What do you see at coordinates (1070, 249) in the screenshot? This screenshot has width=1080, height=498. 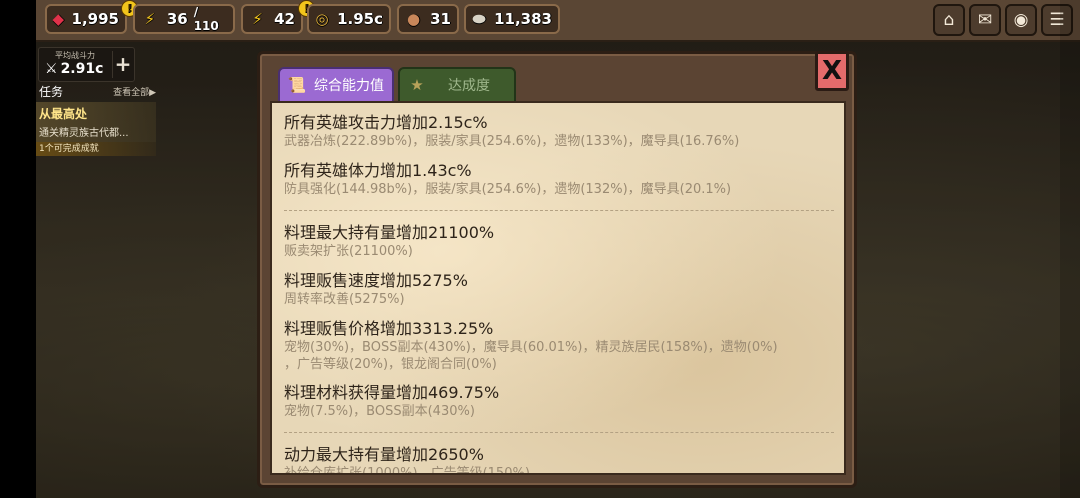 I see `screen-edge-right` at bounding box center [1070, 249].